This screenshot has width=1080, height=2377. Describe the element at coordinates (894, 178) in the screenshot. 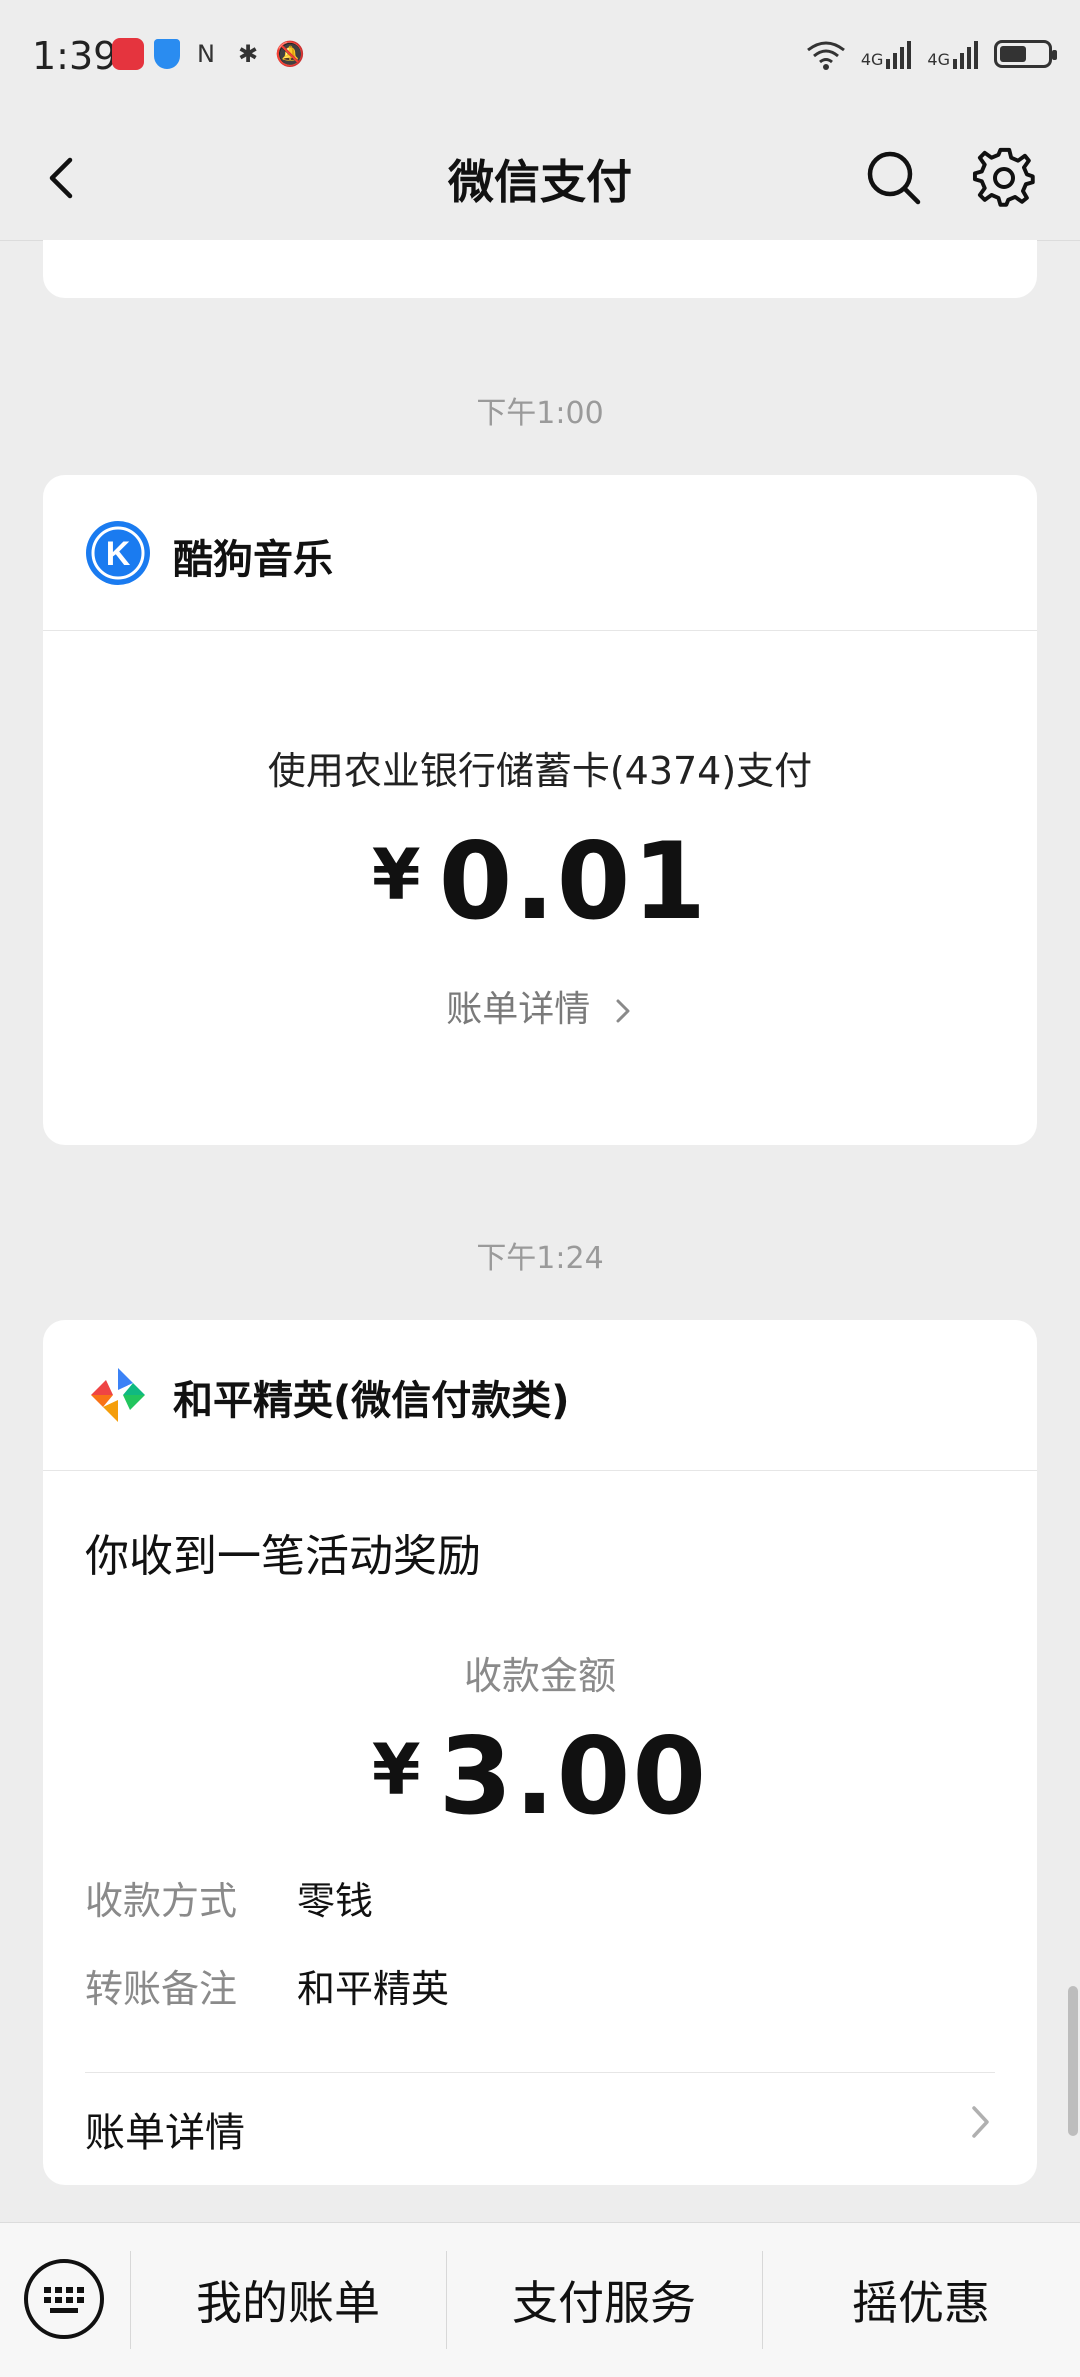

I see `search-icon` at that location.